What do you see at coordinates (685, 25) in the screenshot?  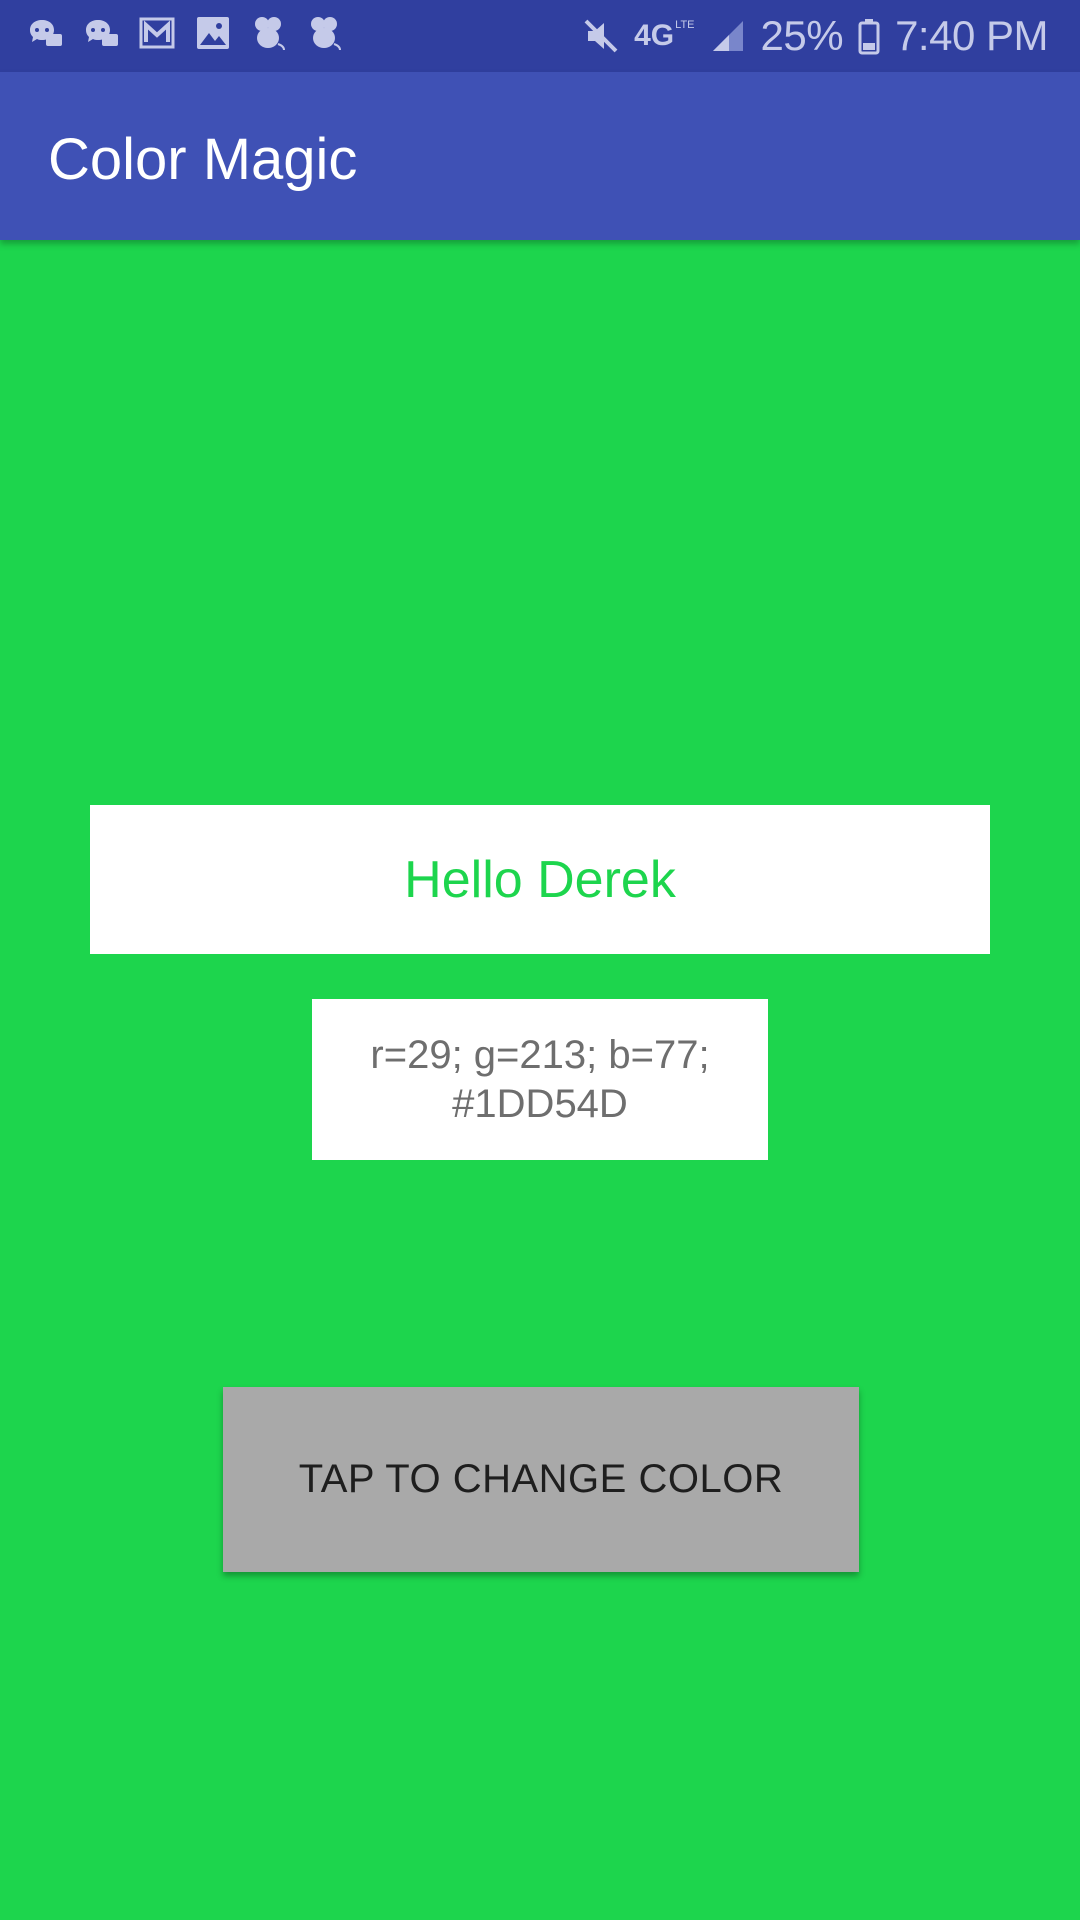 I see `network-sub-label: LTE` at bounding box center [685, 25].